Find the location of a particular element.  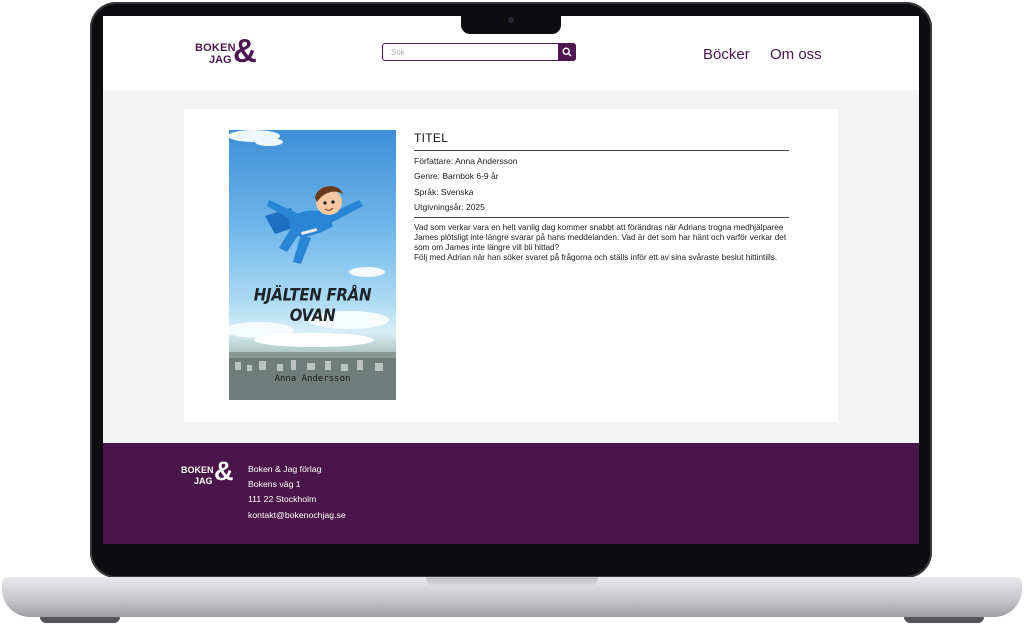

site-logo: BOKEN JAG & is located at coordinates (228, 53).